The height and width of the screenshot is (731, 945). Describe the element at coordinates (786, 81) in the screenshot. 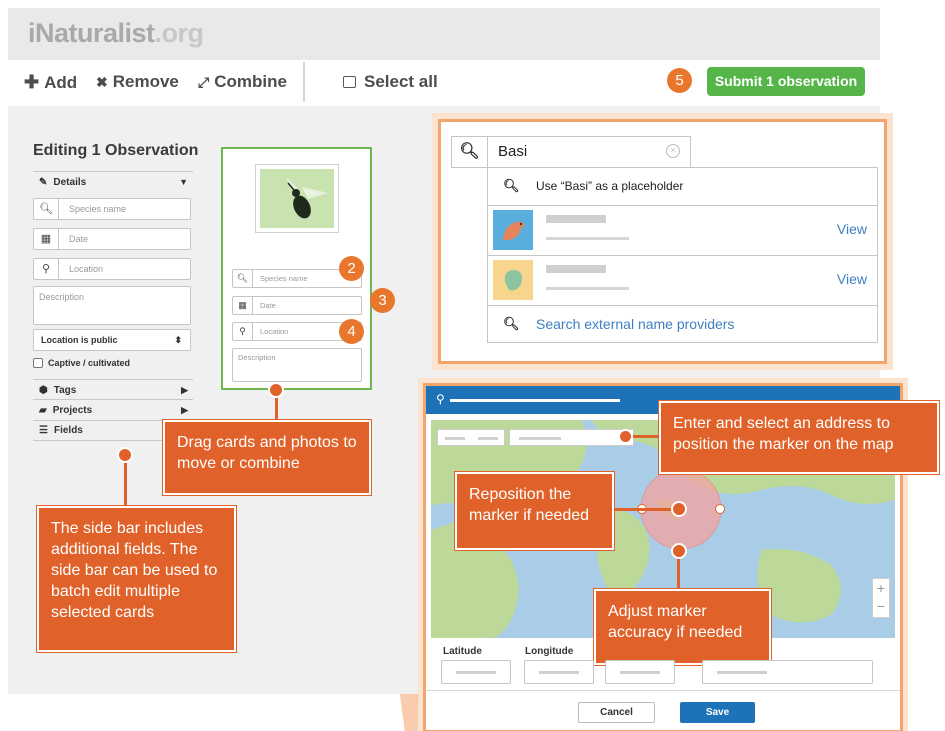

I see `submit-button: Submit 1 observation` at that location.